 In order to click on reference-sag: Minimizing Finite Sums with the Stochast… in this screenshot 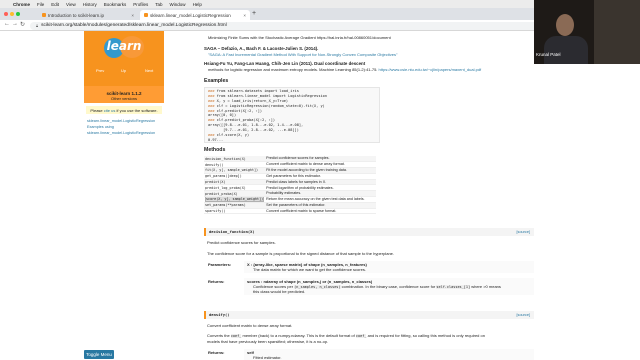, I will do `click(299, 37)`.